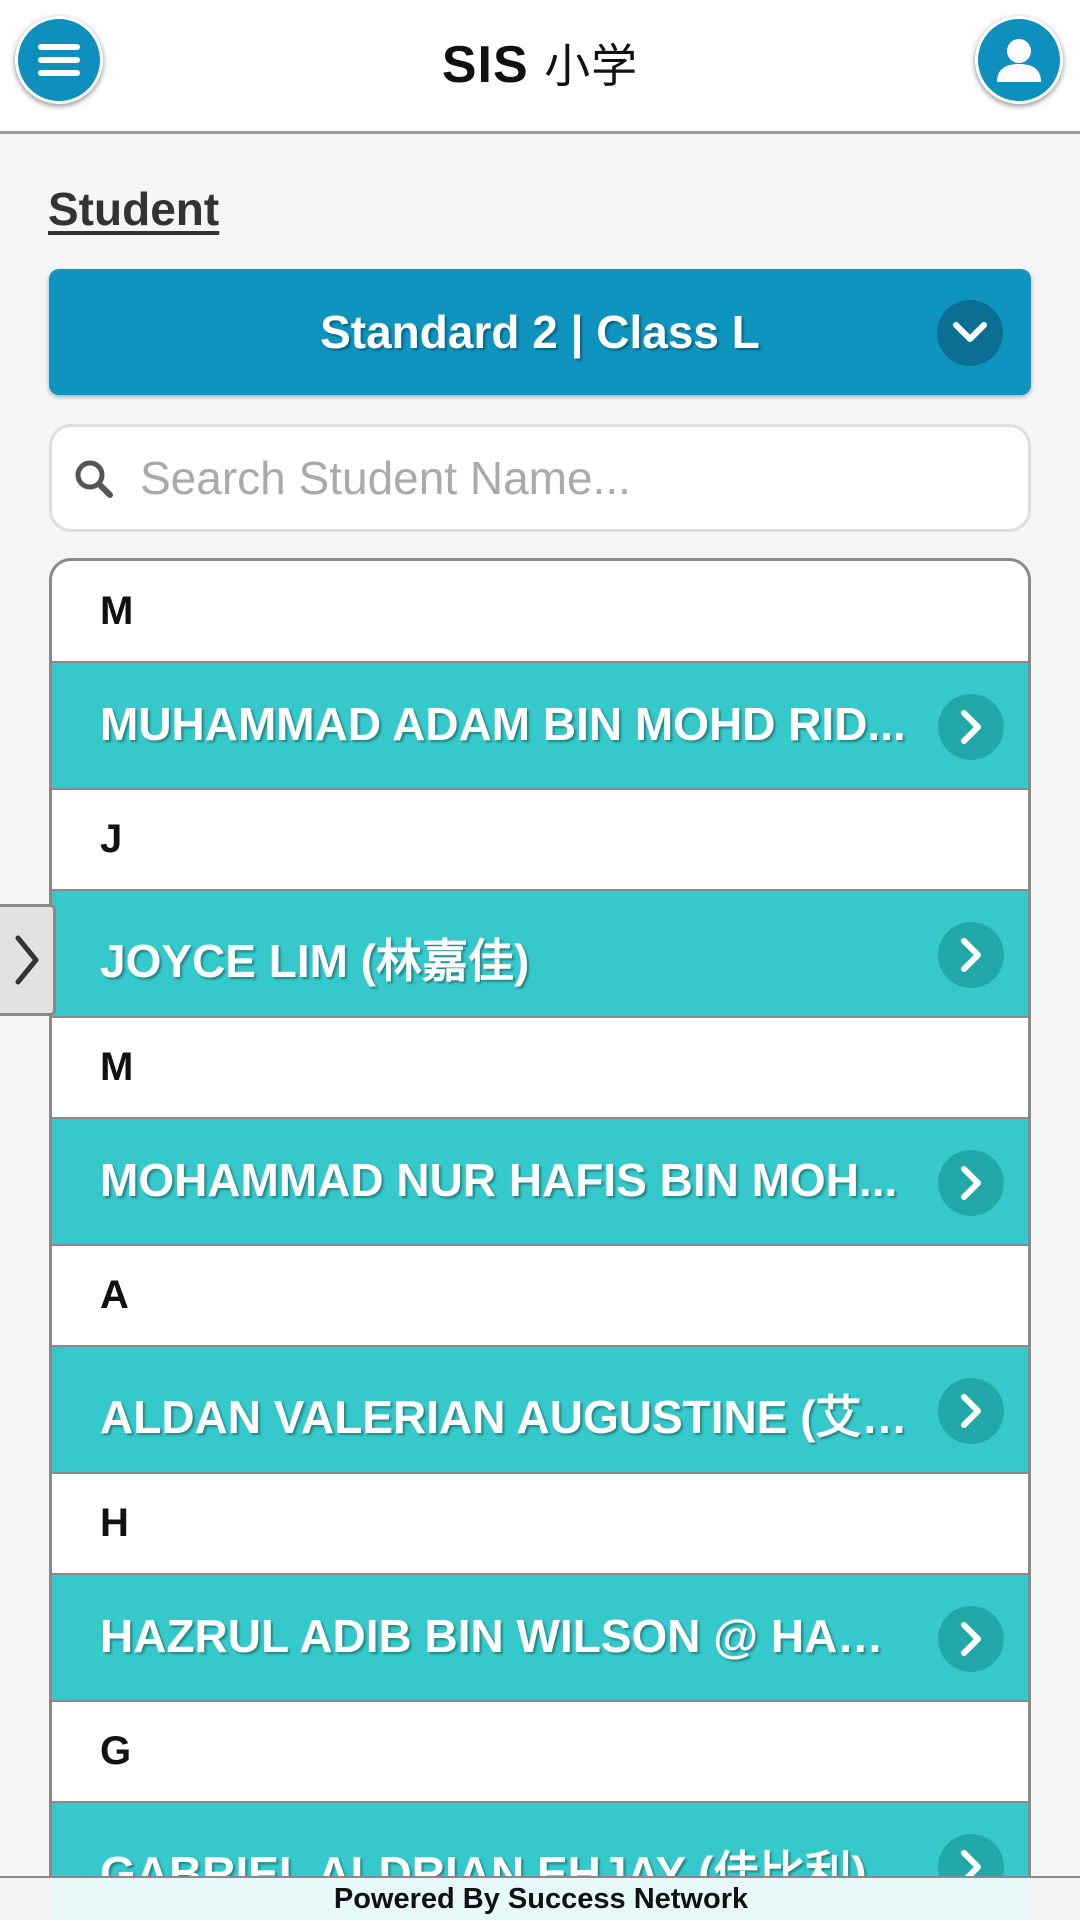 The height and width of the screenshot is (1920, 1080). What do you see at coordinates (134, 209) in the screenshot?
I see `page-title: Student` at bounding box center [134, 209].